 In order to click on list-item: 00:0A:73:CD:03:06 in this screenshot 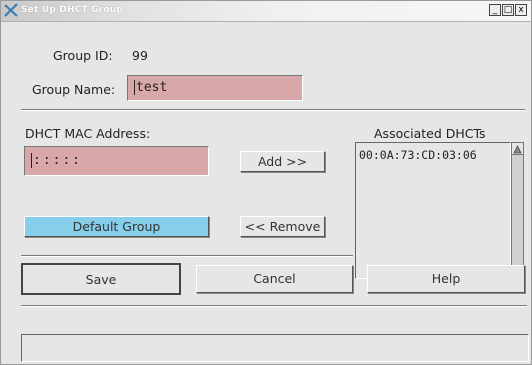, I will do `click(418, 155)`.